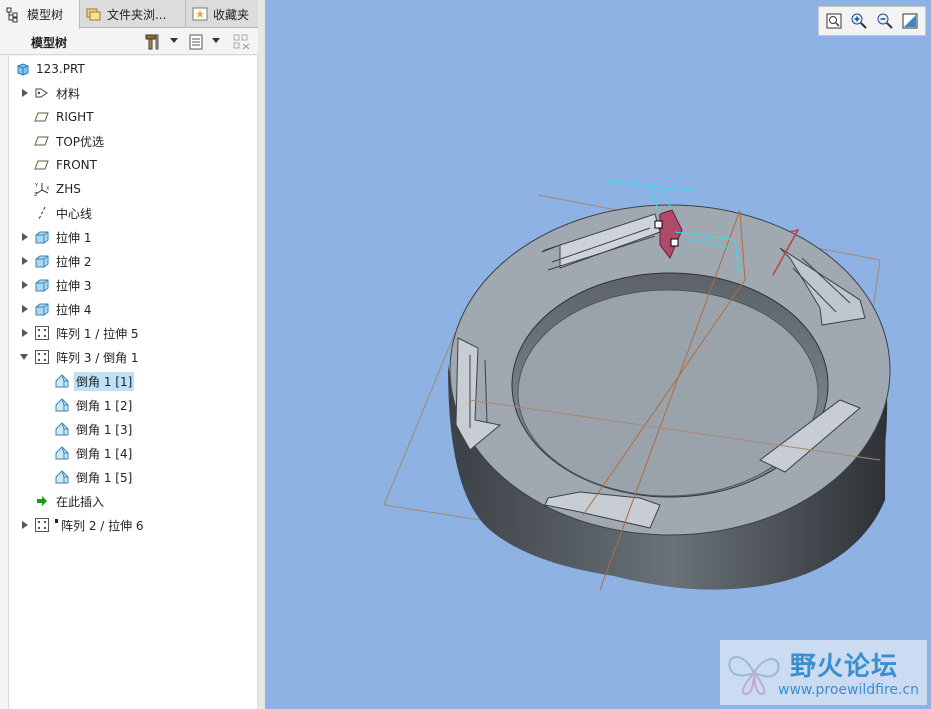 This screenshot has height=709, width=931. Describe the element at coordinates (133, 285) in the screenshot. I see `tree-item-extrude-3: 拉伸 3` at that location.